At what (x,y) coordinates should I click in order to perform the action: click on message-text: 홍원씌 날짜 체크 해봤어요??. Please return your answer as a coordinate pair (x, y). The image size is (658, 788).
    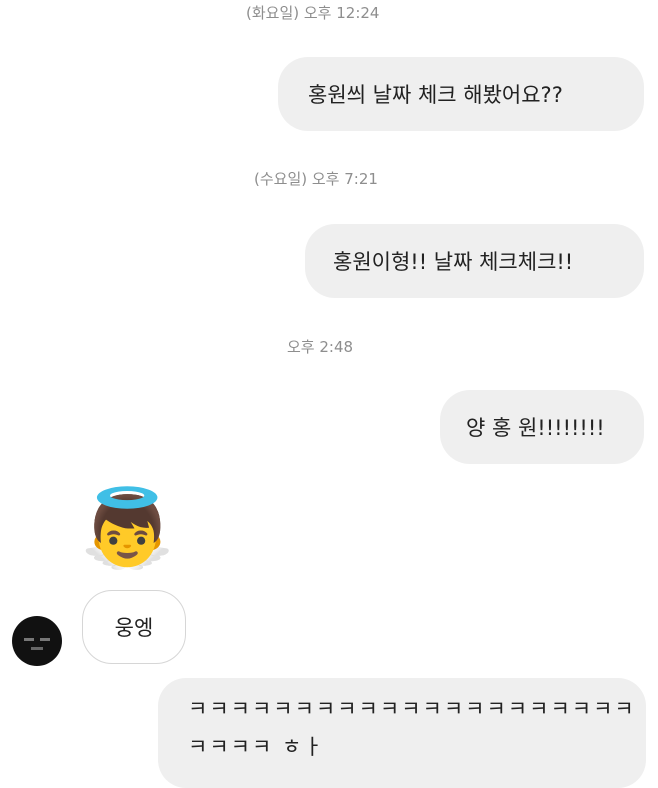
    Looking at the image, I should click on (435, 95).